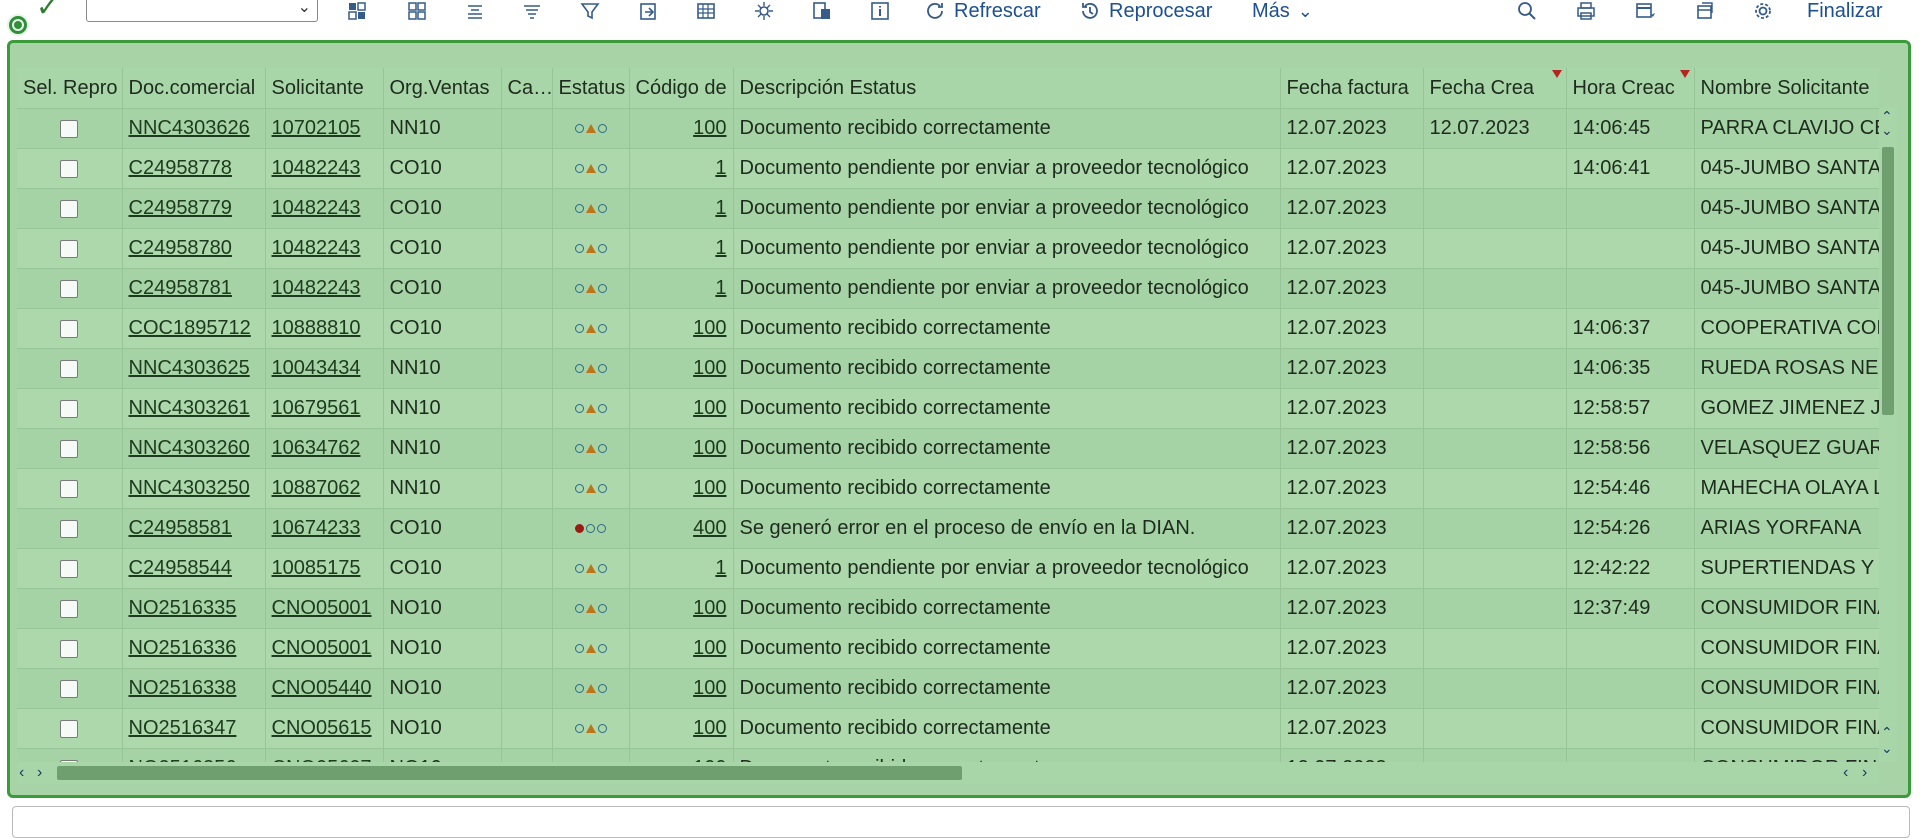 The width and height of the screenshot is (1920, 838). I want to click on cell-doc-comercial: C24958581, so click(194, 528).